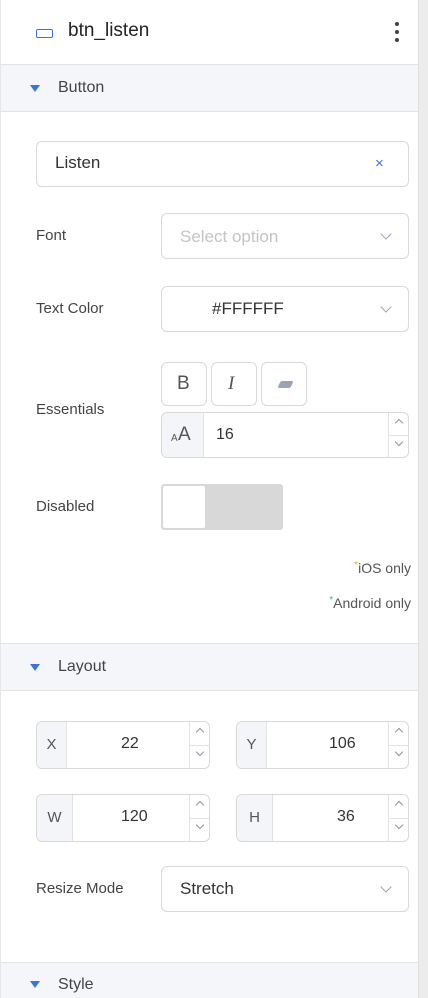 The height and width of the screenshot is (998, 428). What do you see at coordinates (207, 888) in the screenshot?
I see `resize-mode-value: Stretch` at bounding box center [207, 888].